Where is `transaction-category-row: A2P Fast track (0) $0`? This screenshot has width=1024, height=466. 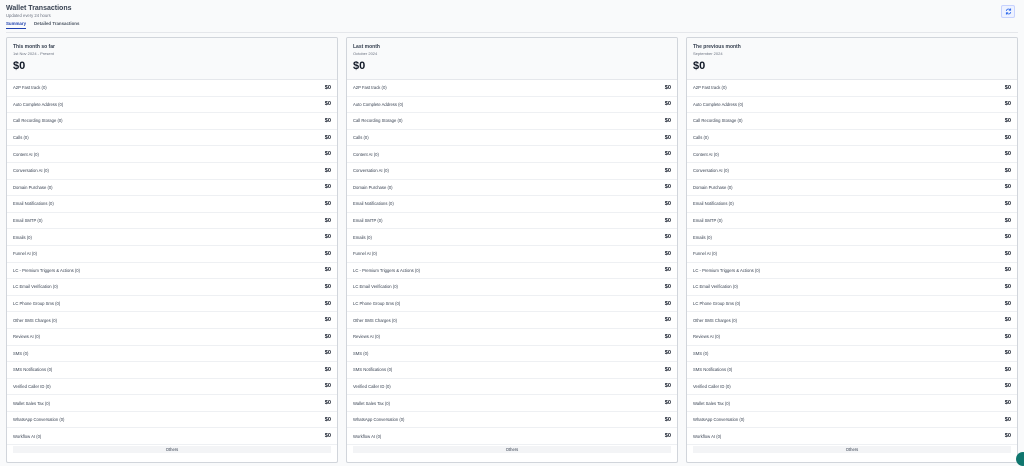 transaction-category-row: A2P Fast track (0) $0 is located at coordinates (512, 88).